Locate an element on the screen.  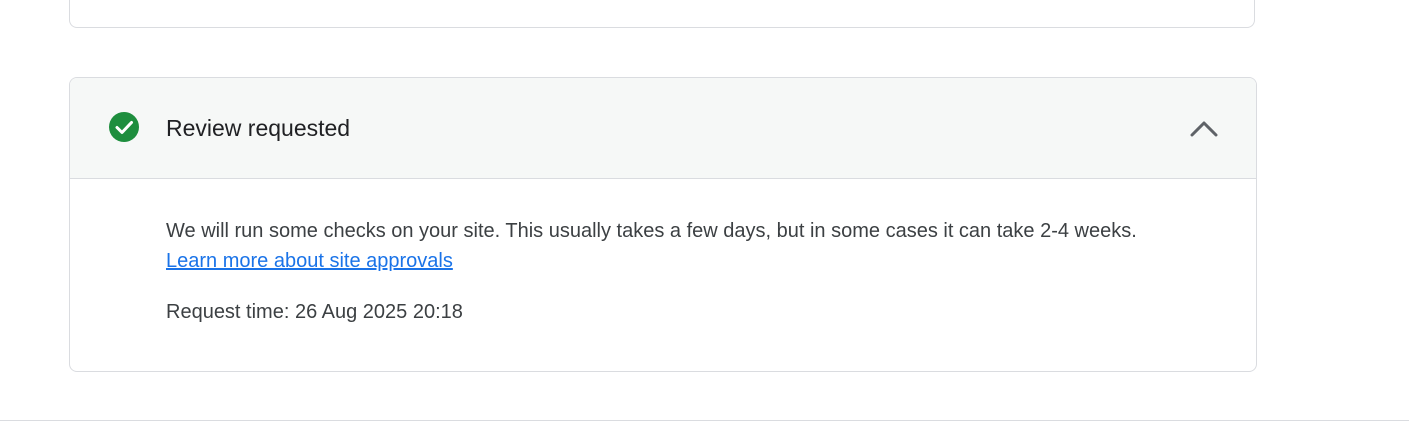
collapse-button is located at coordinates (1204, 128).